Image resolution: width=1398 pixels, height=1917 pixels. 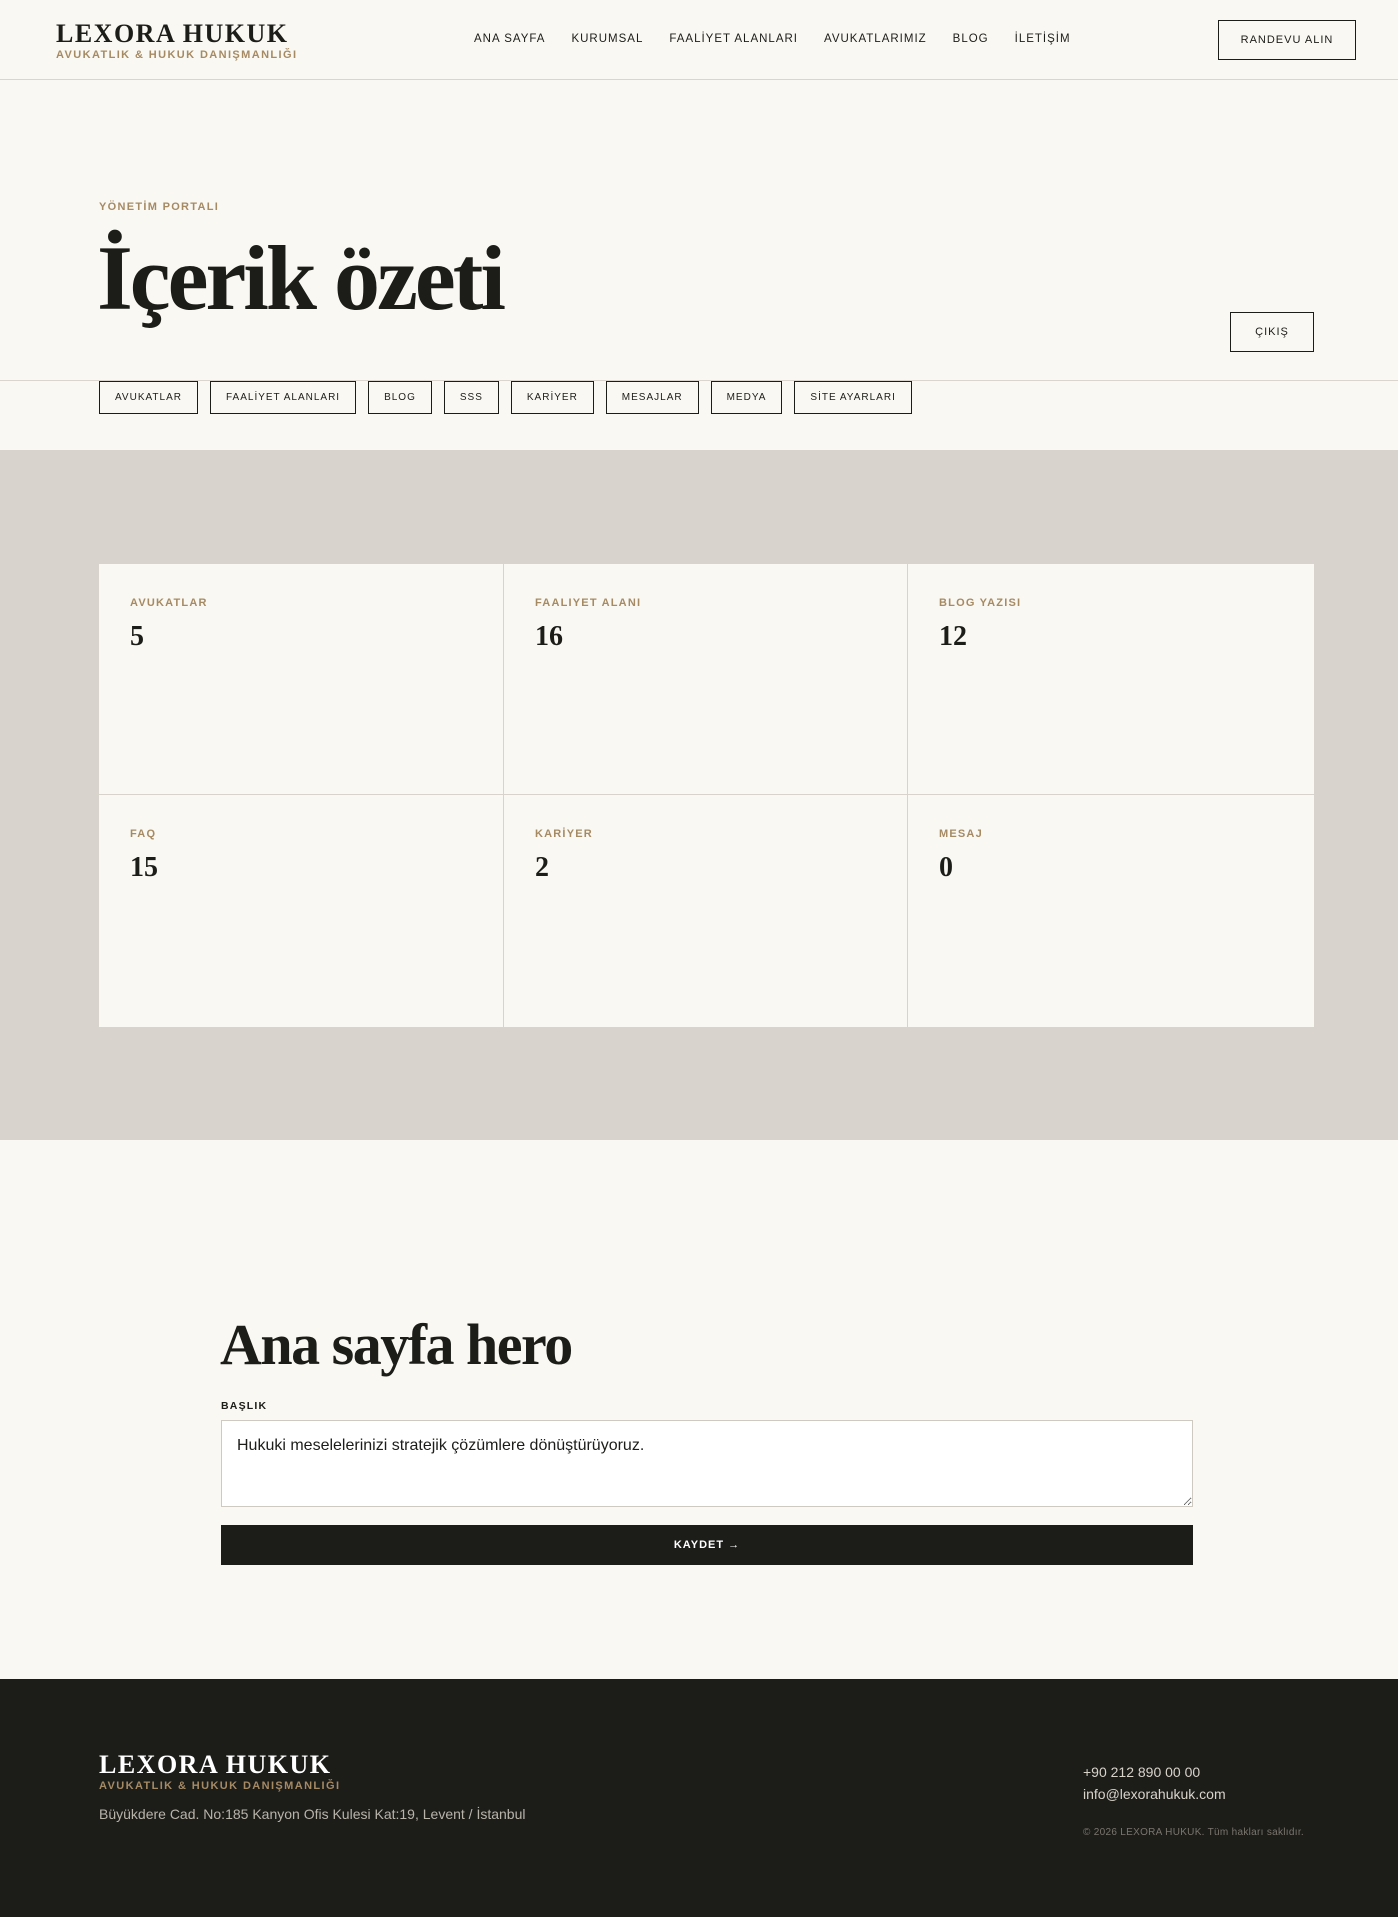 I want to click on nav-link-corporate: KURUMSAL, so click(x=607, y=39).